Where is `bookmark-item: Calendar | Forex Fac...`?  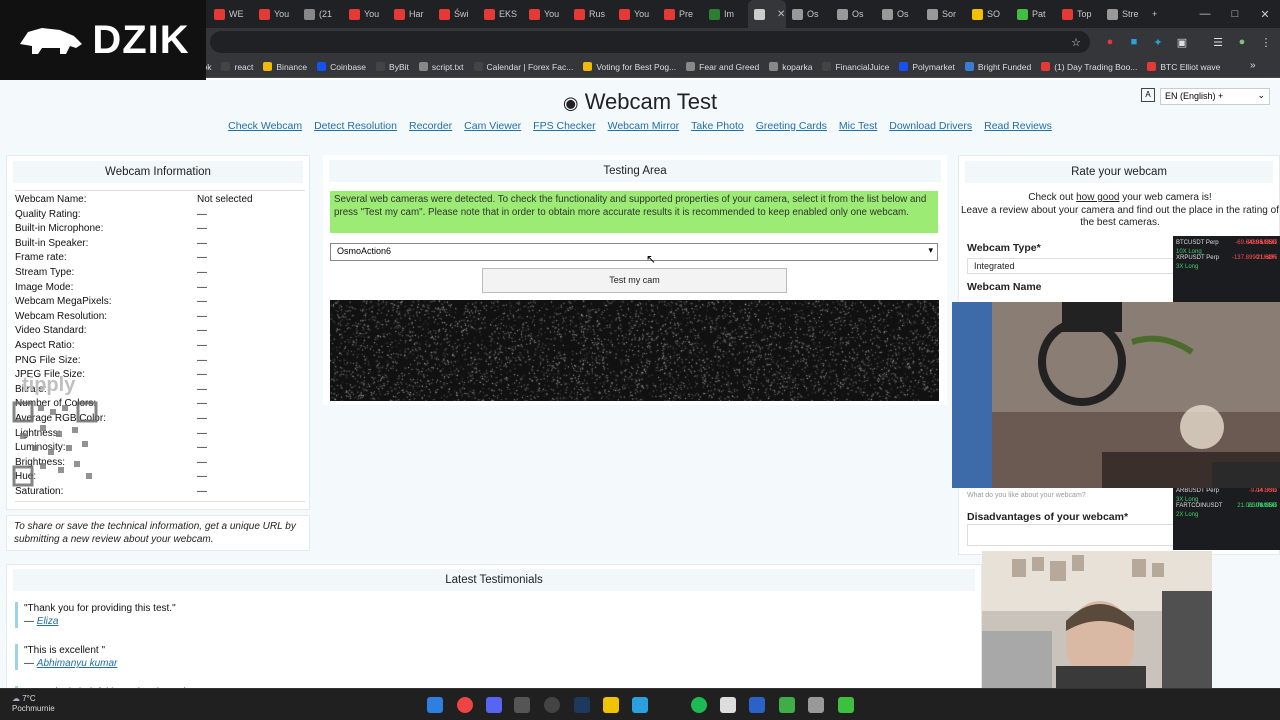
bookmark-item: Calendar | Forex Fac... is located at coordinates (524, 67).